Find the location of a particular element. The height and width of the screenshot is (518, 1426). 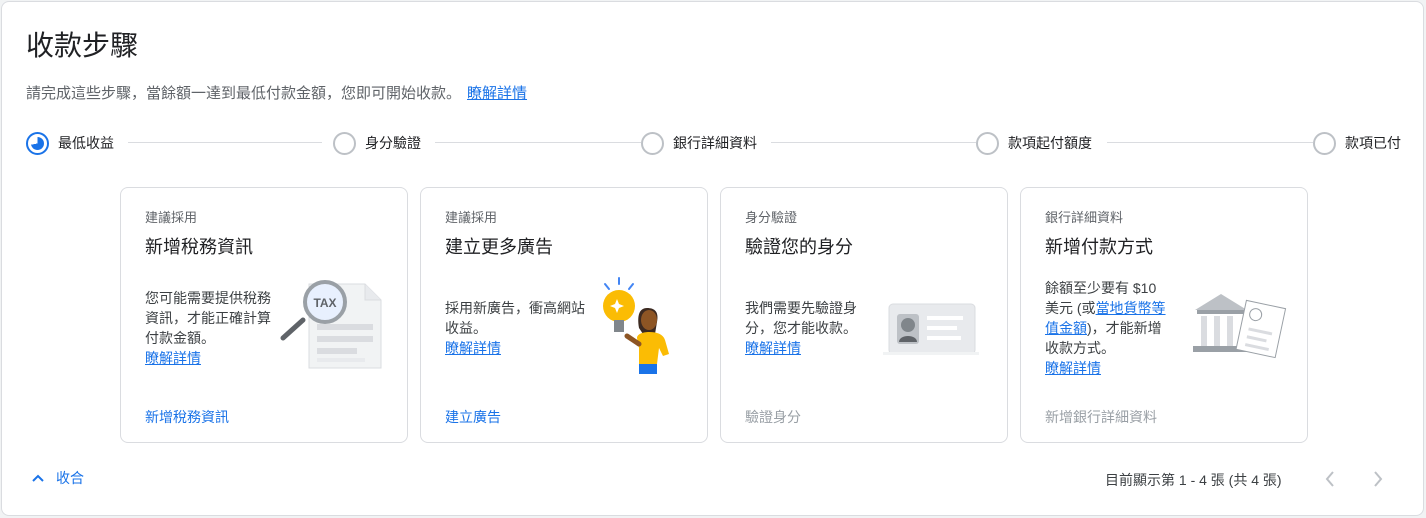

step-bank-details: 銀行詳細資料 is located at coordinates (699, 143).